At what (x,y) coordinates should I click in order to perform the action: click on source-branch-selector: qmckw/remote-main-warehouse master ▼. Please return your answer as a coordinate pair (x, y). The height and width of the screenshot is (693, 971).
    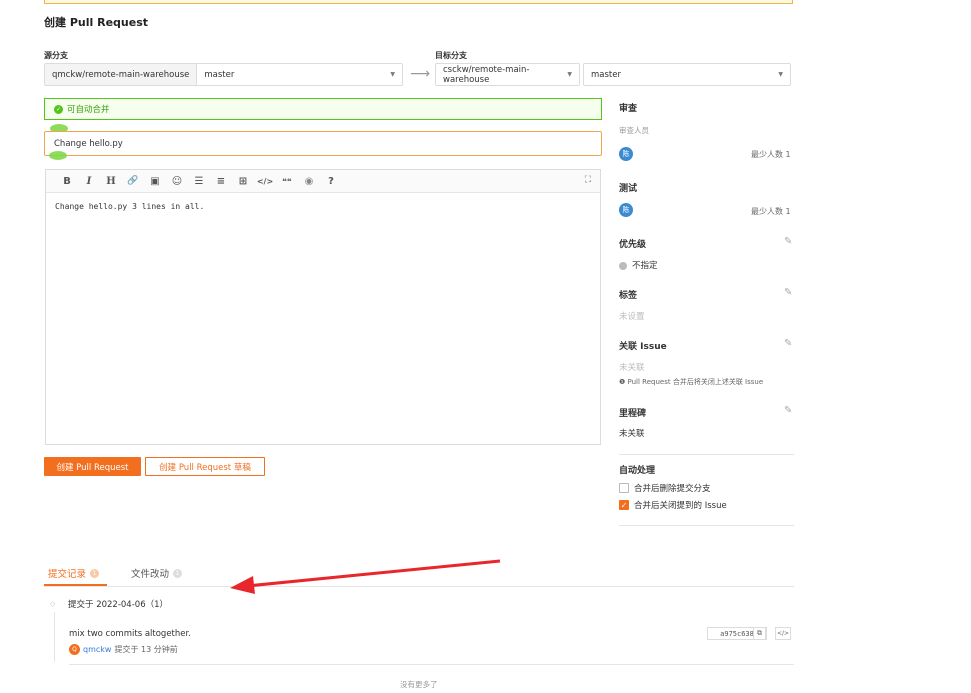
    Looking at the image, I should click on (223, 74).